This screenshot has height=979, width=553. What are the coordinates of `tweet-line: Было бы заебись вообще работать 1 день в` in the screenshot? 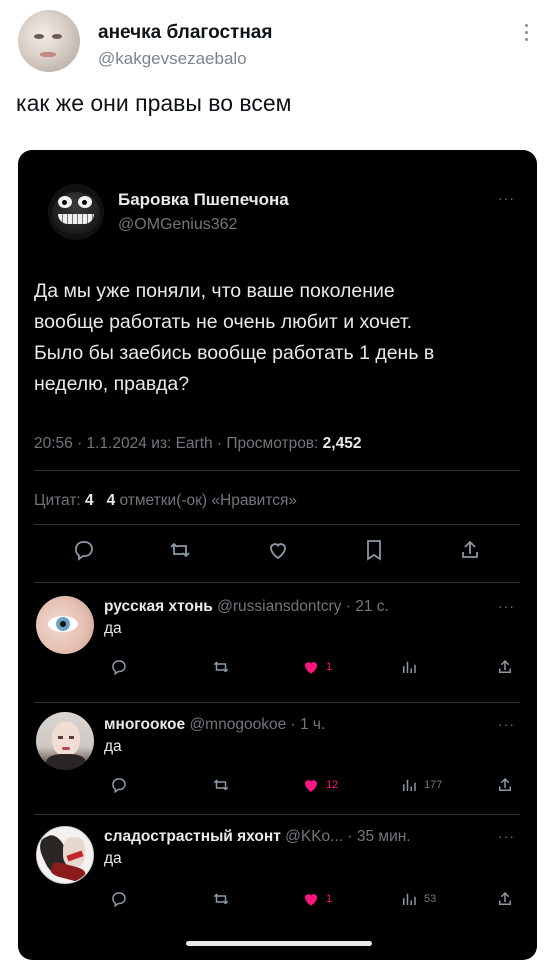 It's located at (234, 353).